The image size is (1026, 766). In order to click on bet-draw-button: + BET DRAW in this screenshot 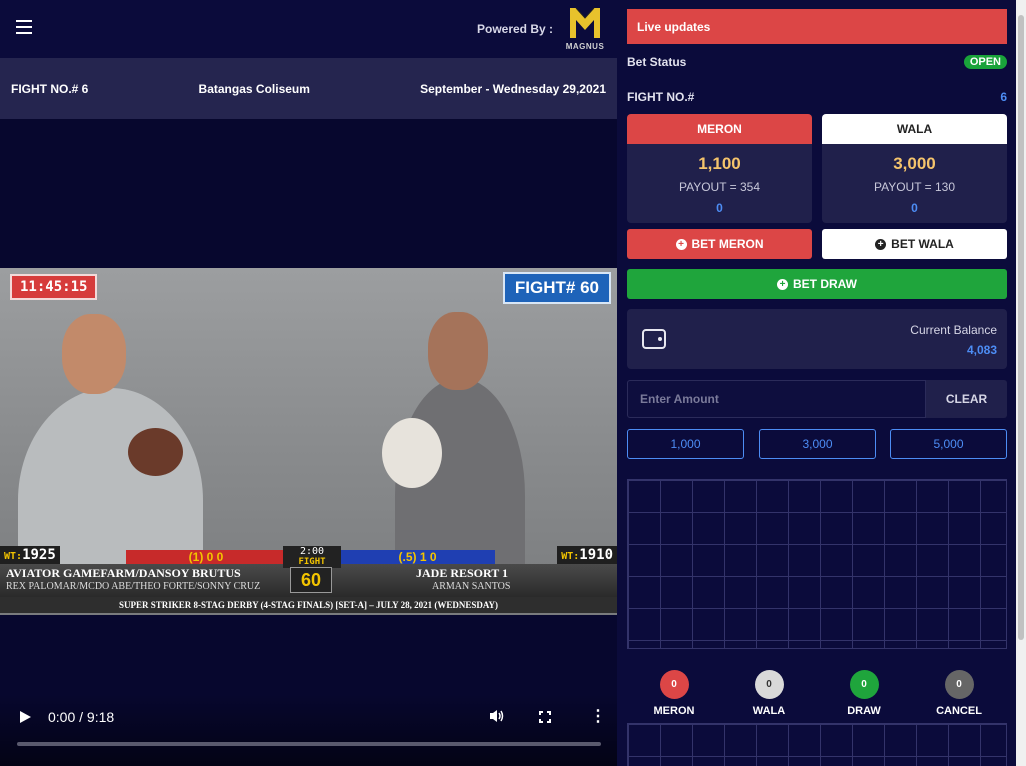, I will do `click(817, 284)`.